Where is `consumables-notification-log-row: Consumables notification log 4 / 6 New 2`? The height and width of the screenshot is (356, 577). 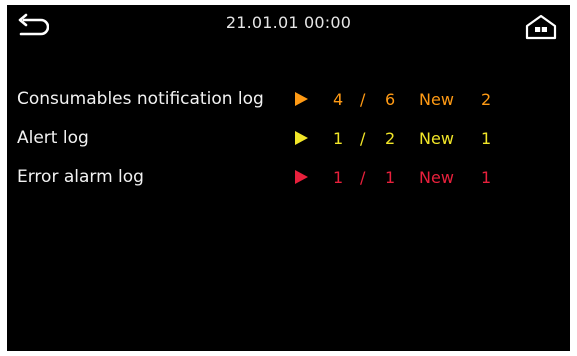
consumables-notification-log-row: Consumables notification log 4 / 6 New 2 is located at coordinates (287, 108).